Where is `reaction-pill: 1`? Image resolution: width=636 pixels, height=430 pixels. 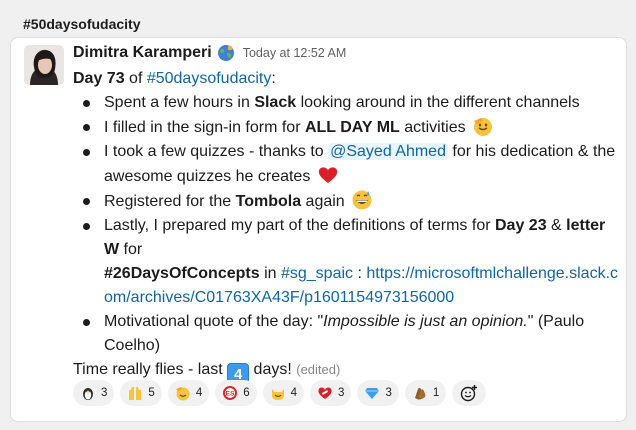
reaction-pill: 1 is located at coordinates (425, 393).